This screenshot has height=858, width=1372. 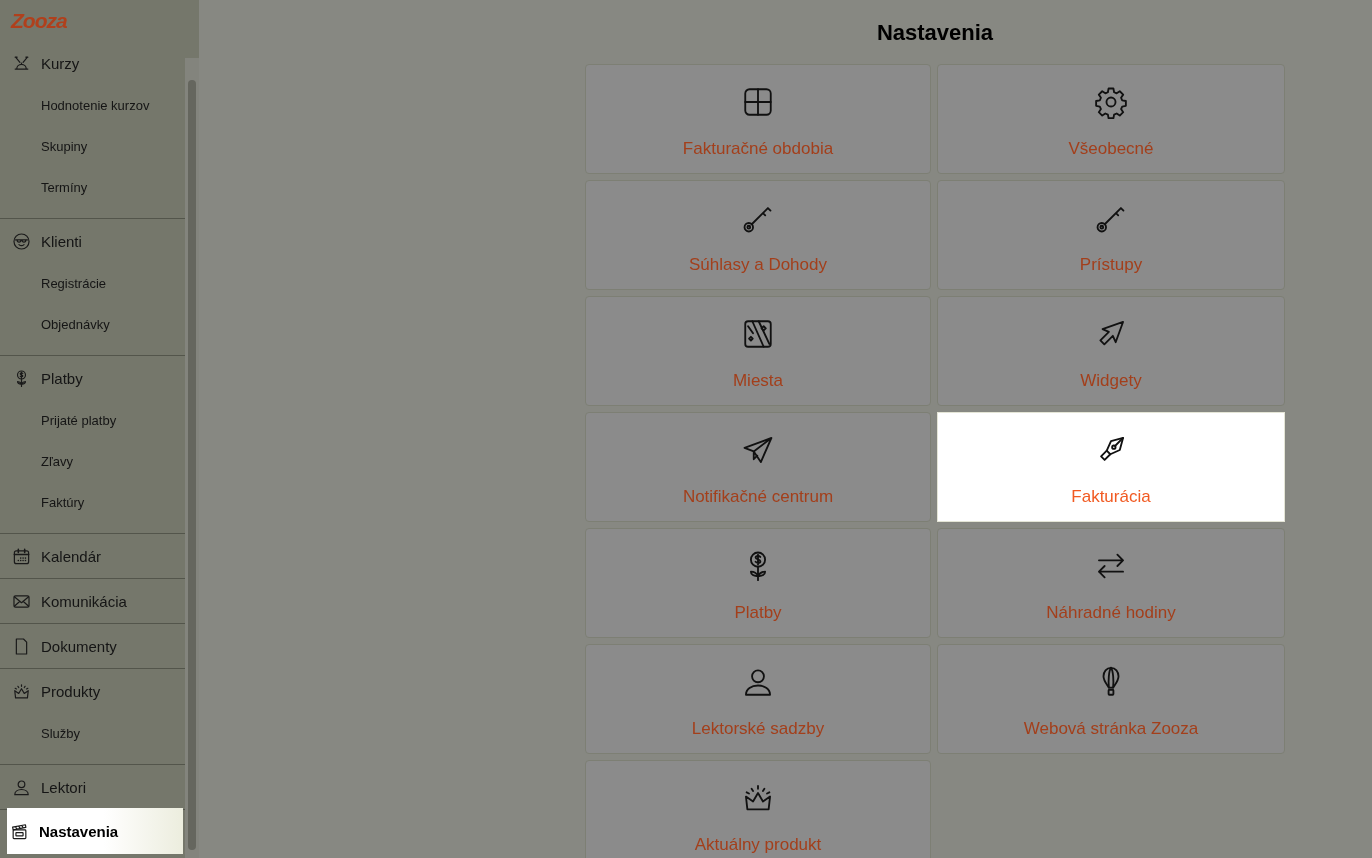 I want to click on sidebar-subitem: Služby, so click(x=92, y=733).